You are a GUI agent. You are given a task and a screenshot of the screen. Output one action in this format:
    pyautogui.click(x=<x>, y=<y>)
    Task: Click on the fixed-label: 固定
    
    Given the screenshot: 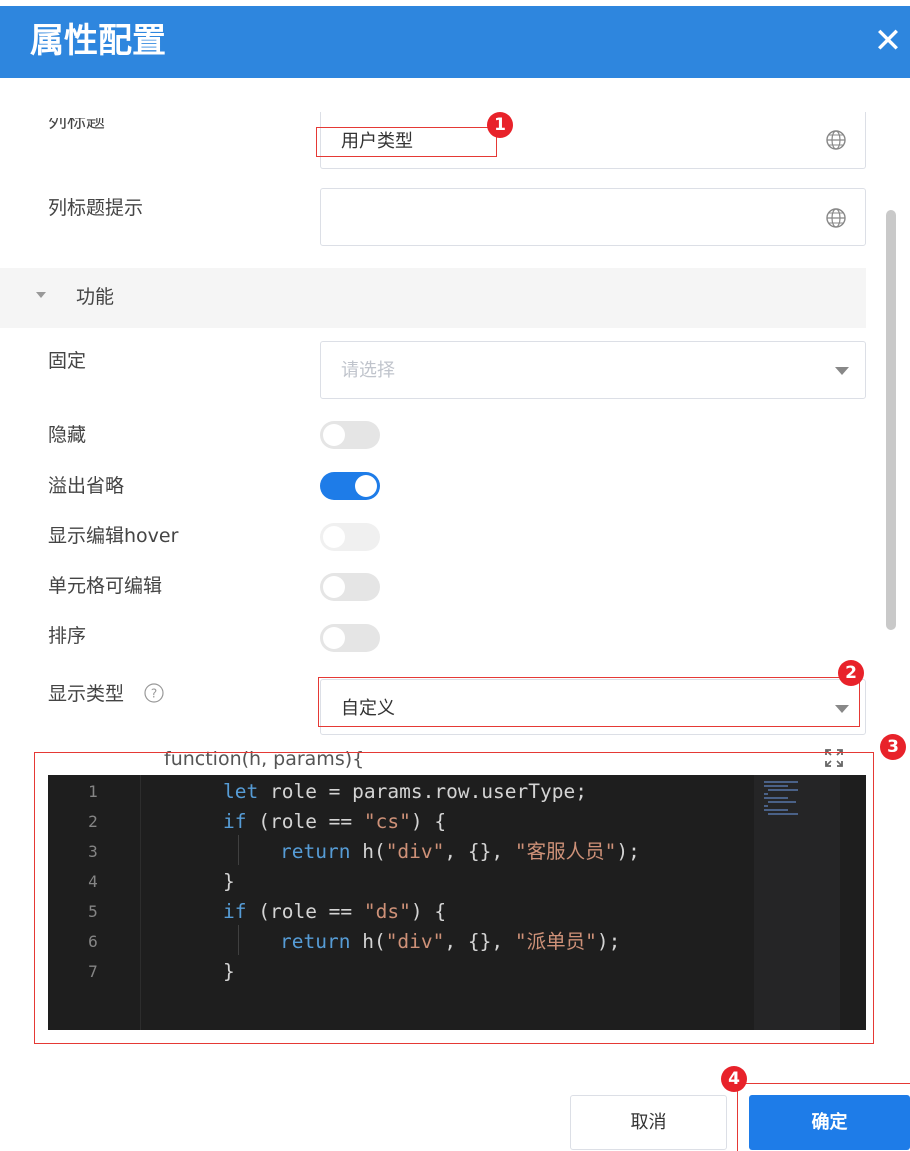 What is the action you would take?
    pyautogui.click(x=67, y=361)
    